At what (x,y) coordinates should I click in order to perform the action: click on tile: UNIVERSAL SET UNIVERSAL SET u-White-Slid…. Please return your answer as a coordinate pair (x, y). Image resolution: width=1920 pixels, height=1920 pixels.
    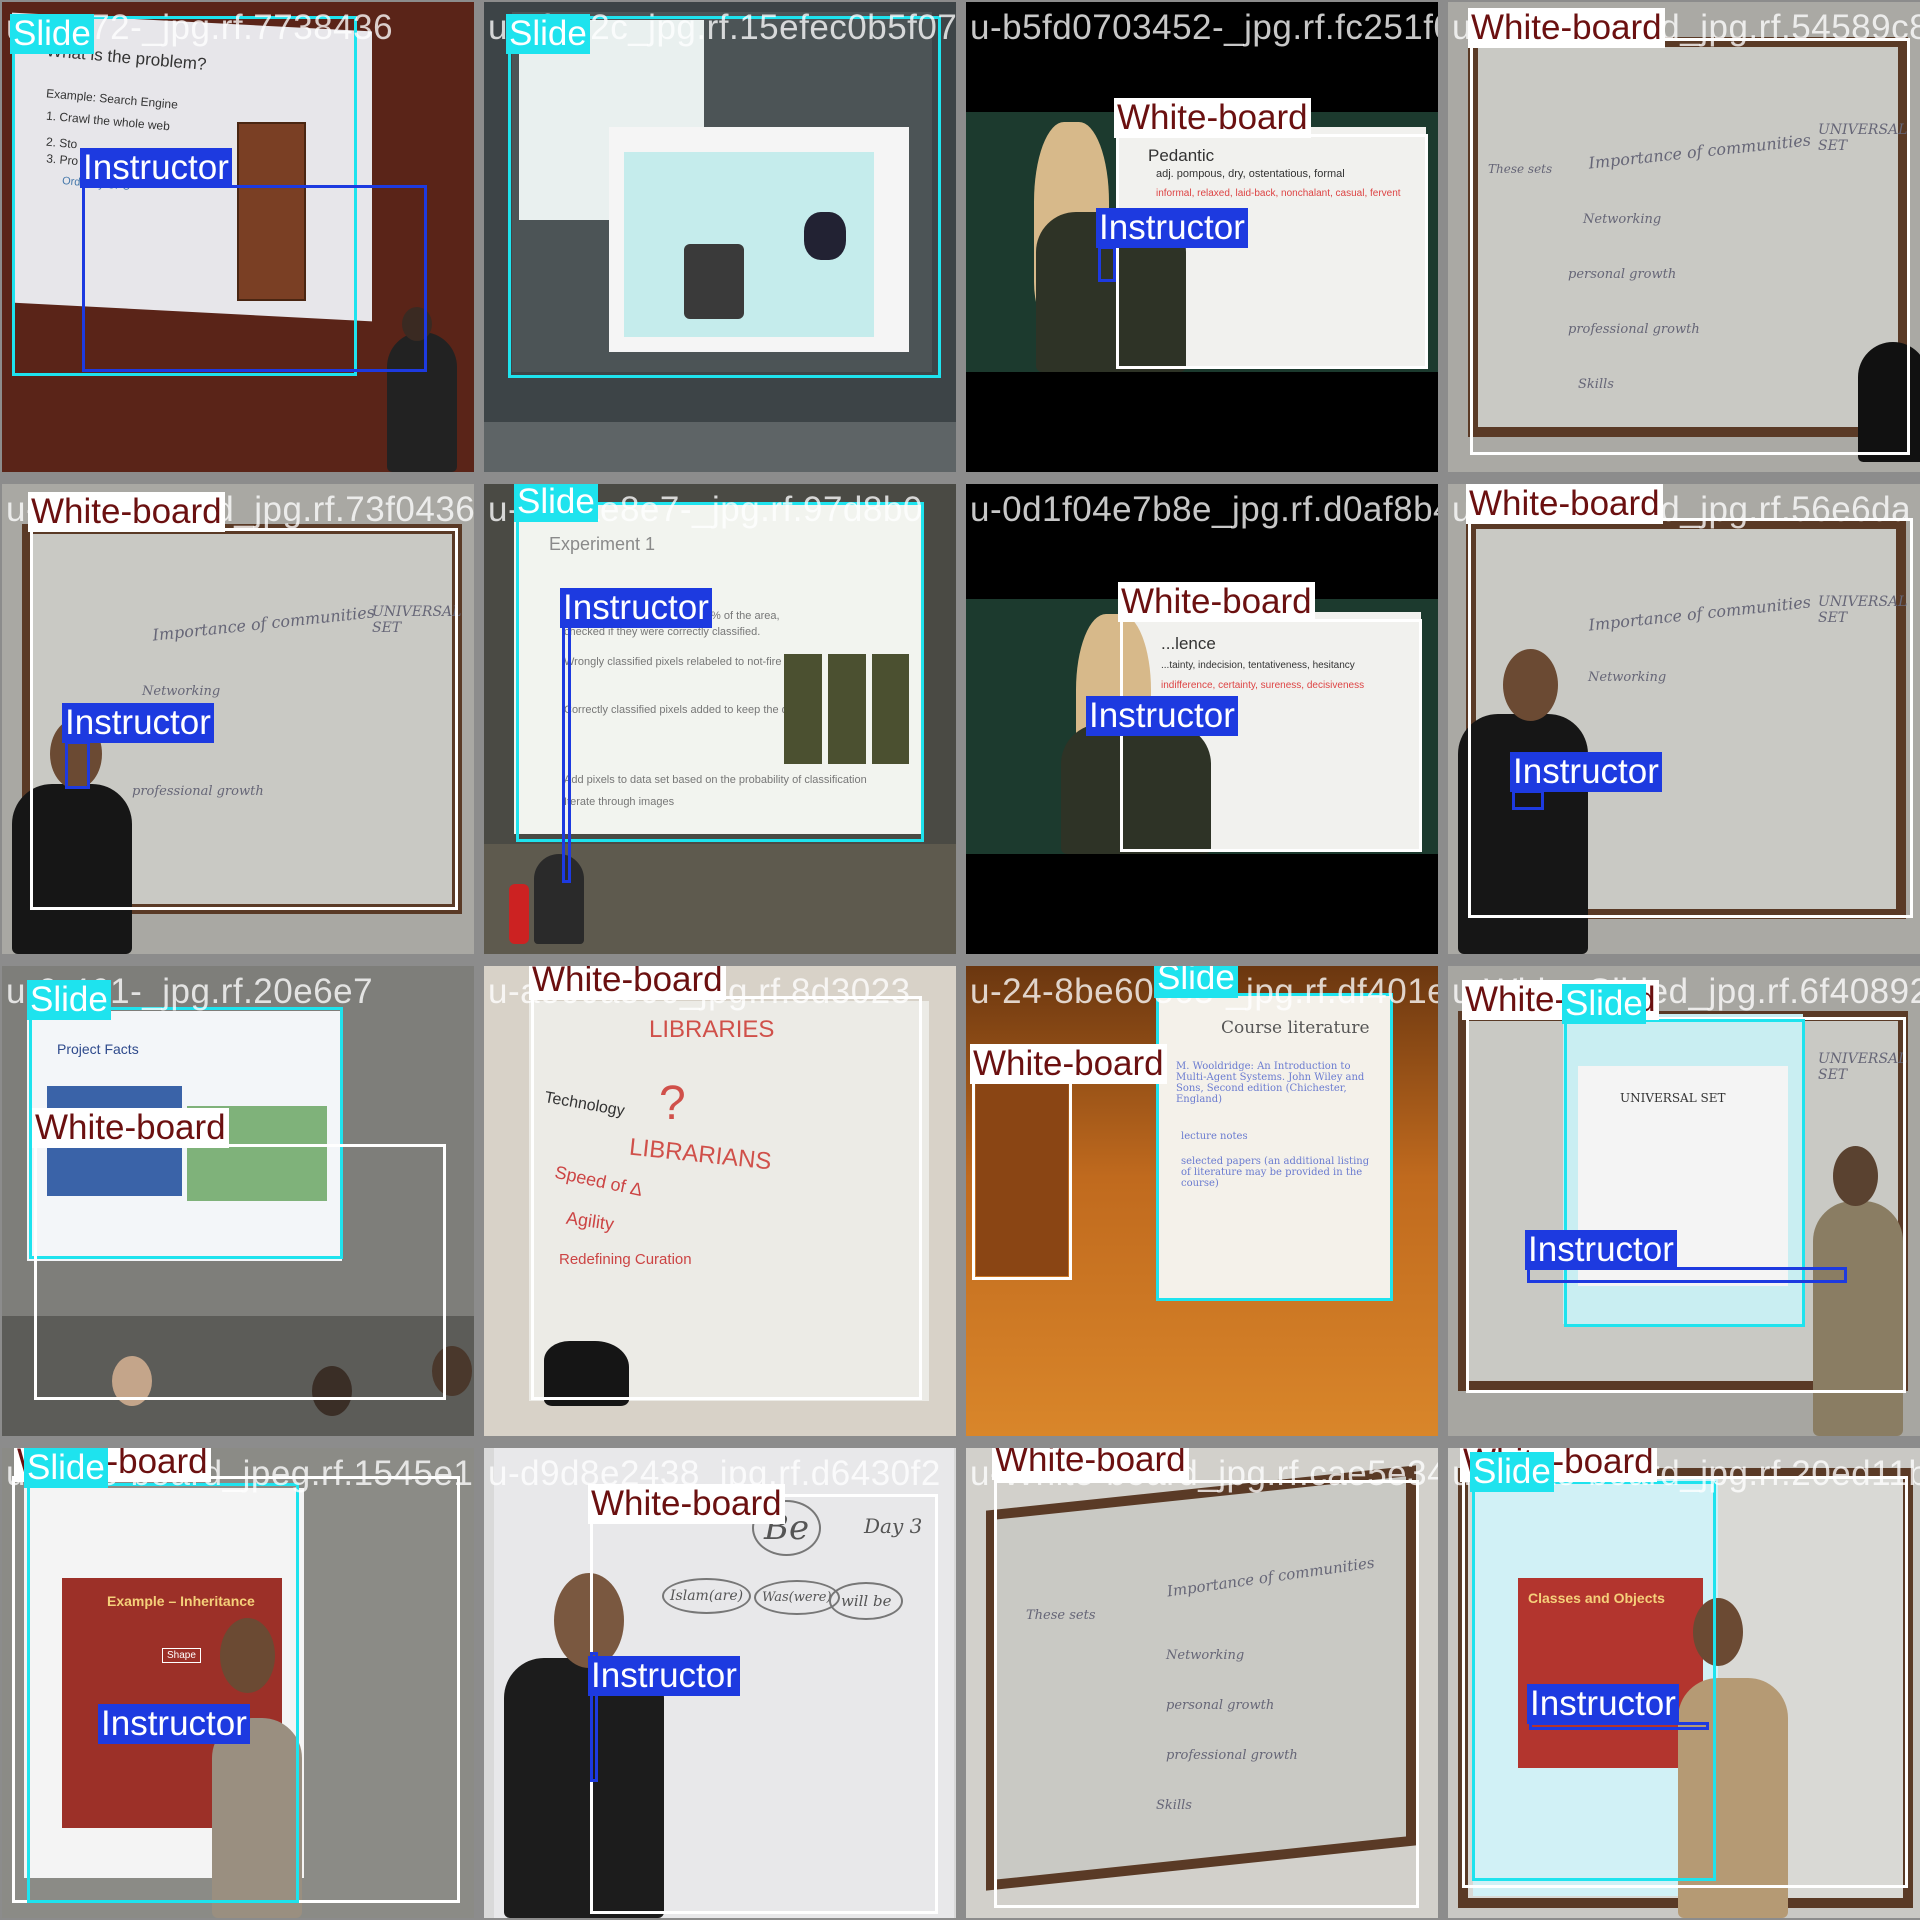
    Looking at the image, I should click on (1684, 1201).